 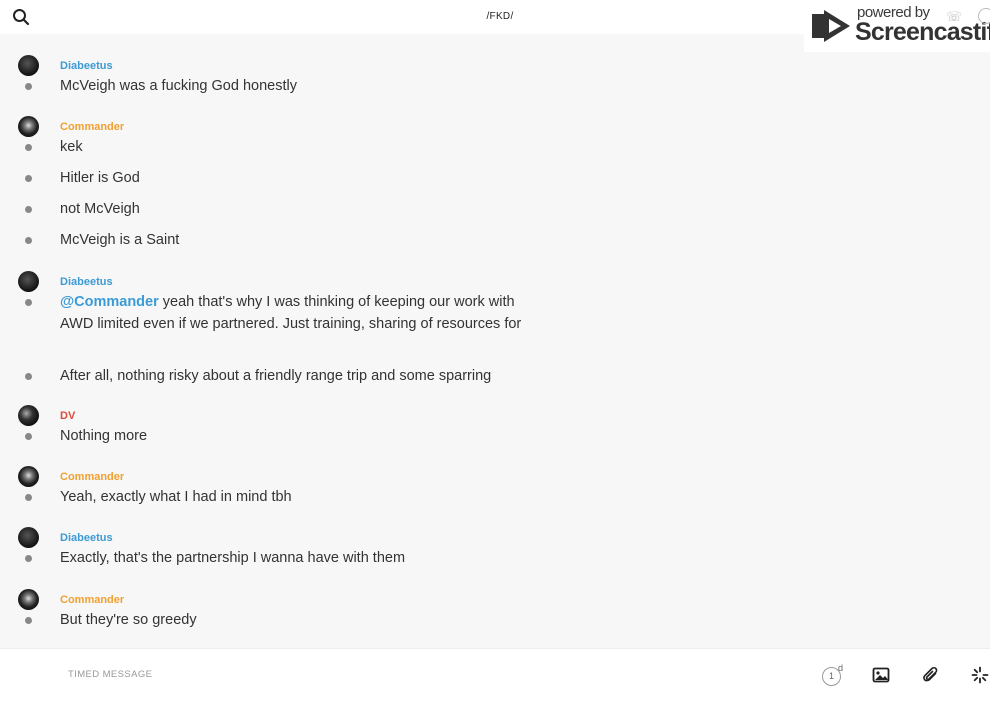 What do you see at coordinates (980, 675) in the screenshot?
I see `sparkle-icon` at bounding box center [980, 675].